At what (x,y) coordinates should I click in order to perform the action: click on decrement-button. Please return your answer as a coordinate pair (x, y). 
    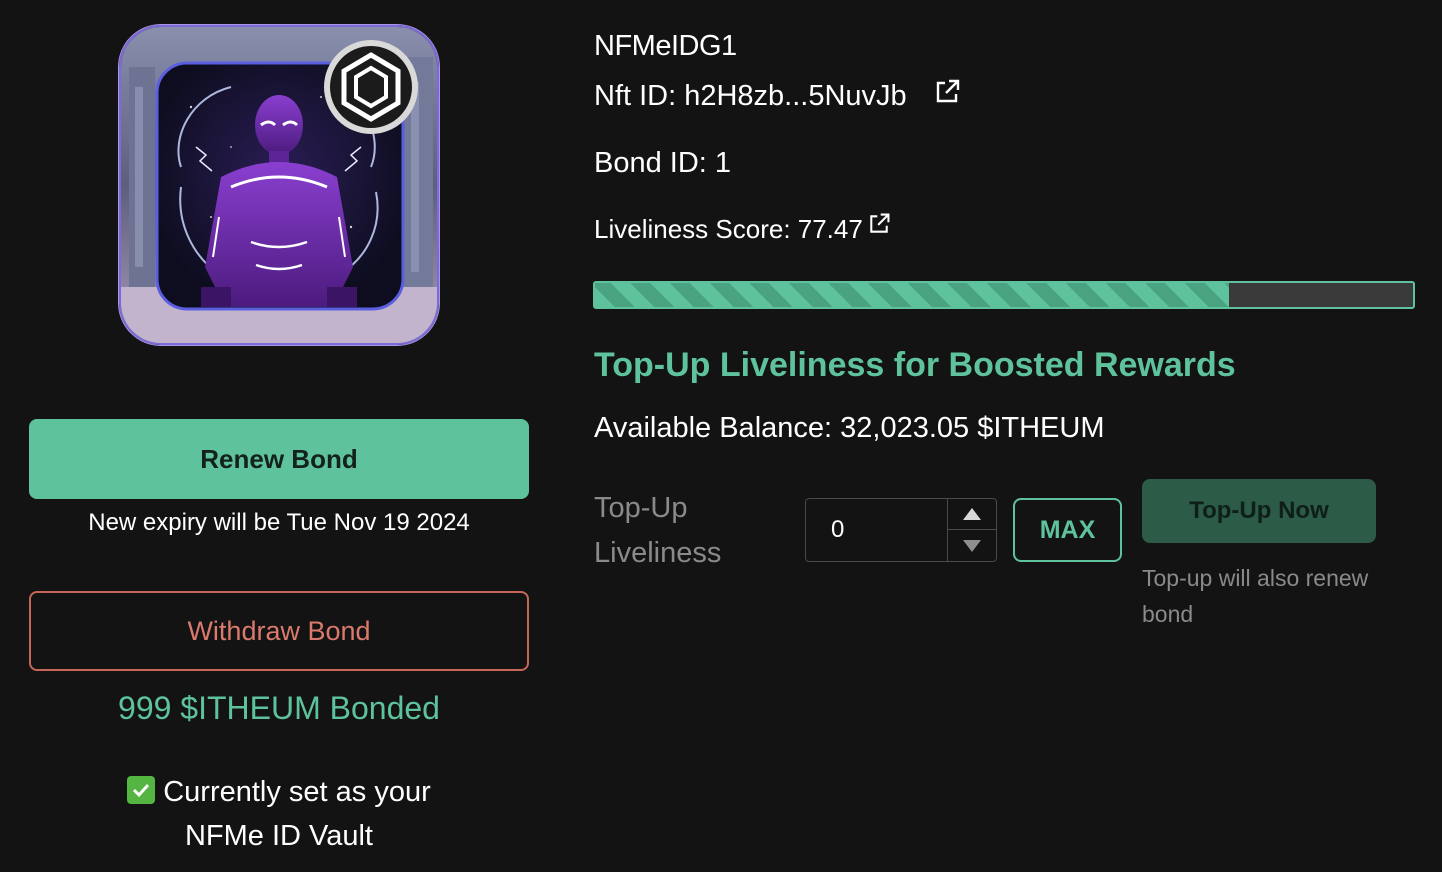
    Looking at the image, I should click on (972, 545).